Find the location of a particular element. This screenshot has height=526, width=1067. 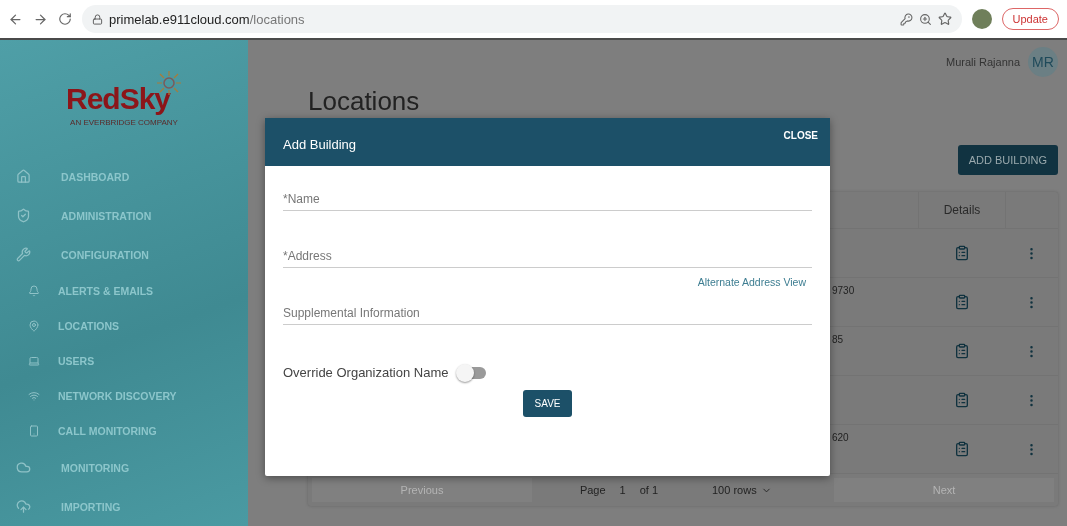

url-text: primelab.e911cloud.com/locations is located at coordinates (207, 19).